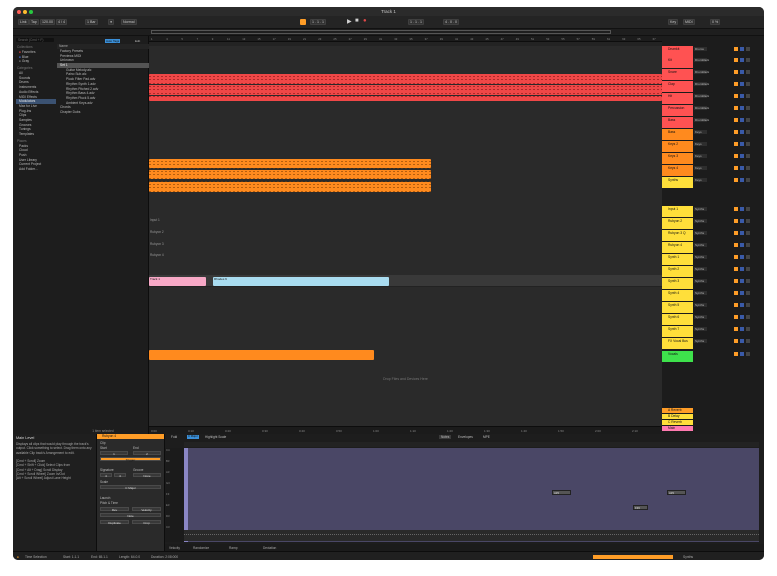  I want to click on track-header: Drumkit Drums, so click(713, 51).